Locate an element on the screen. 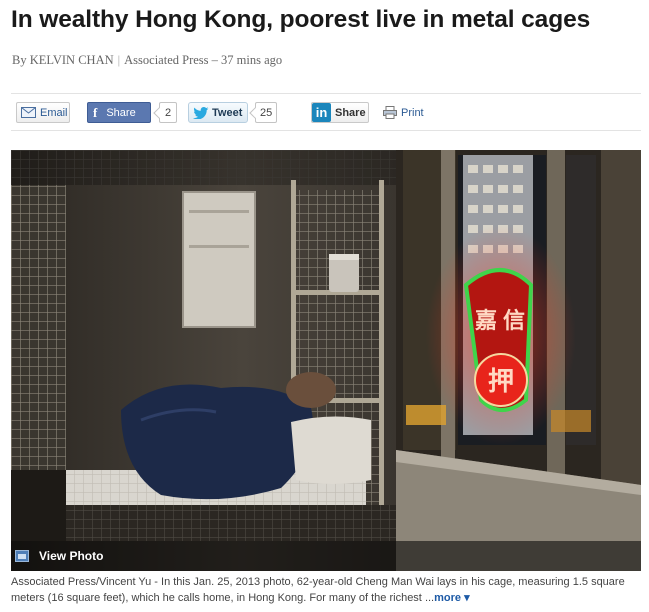  twitter-bird-icon is located at coordinates (201, 112).